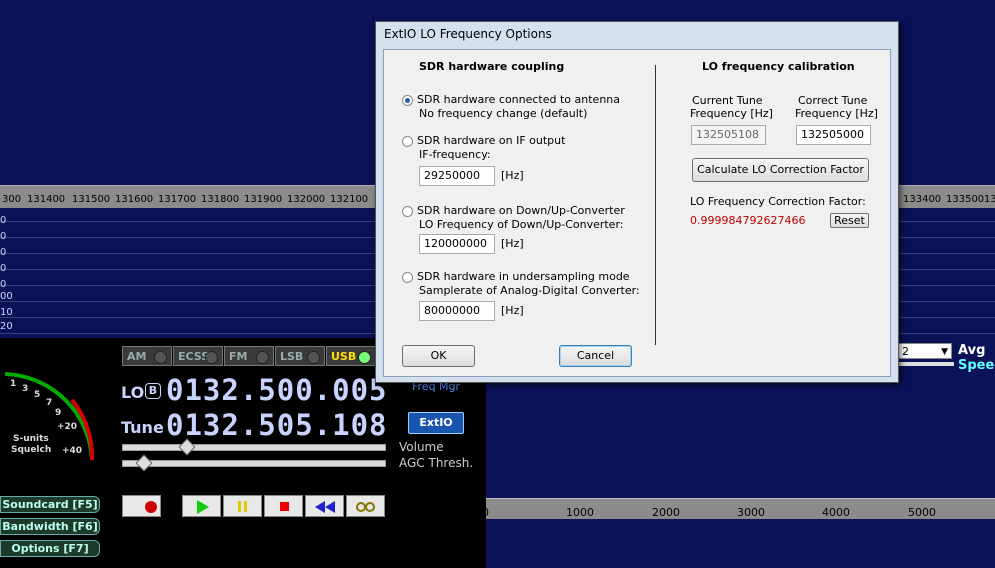 This screenshot has width=995, height=568. What do you see at coordinates (151, 507) in the screenshot?
I see `record-icon` at bounding box center [151, 507].